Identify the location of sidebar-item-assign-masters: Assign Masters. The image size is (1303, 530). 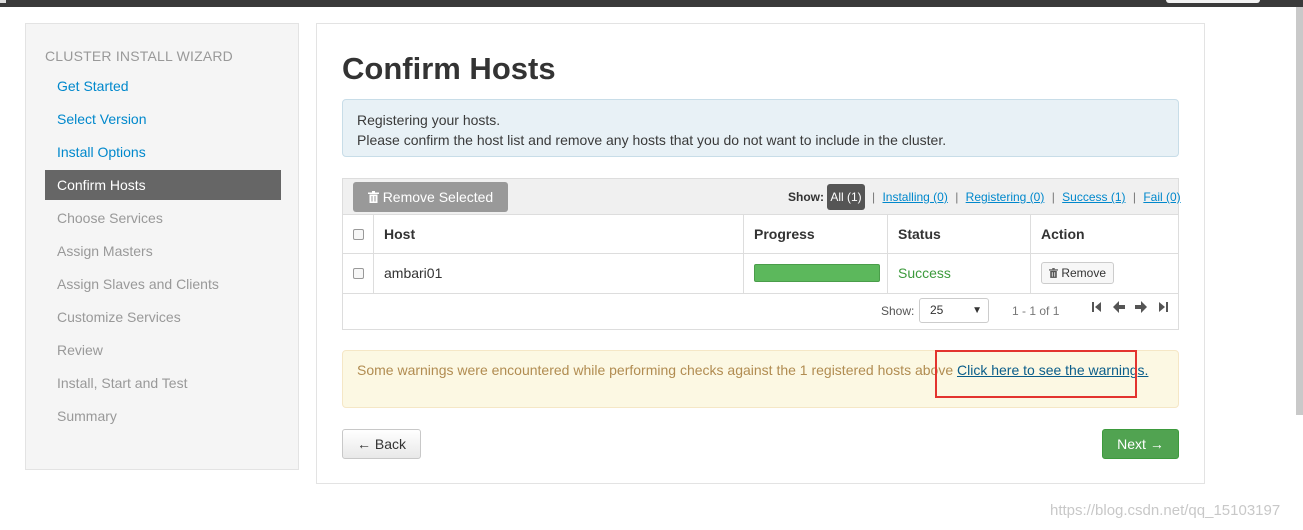
(105, 251).